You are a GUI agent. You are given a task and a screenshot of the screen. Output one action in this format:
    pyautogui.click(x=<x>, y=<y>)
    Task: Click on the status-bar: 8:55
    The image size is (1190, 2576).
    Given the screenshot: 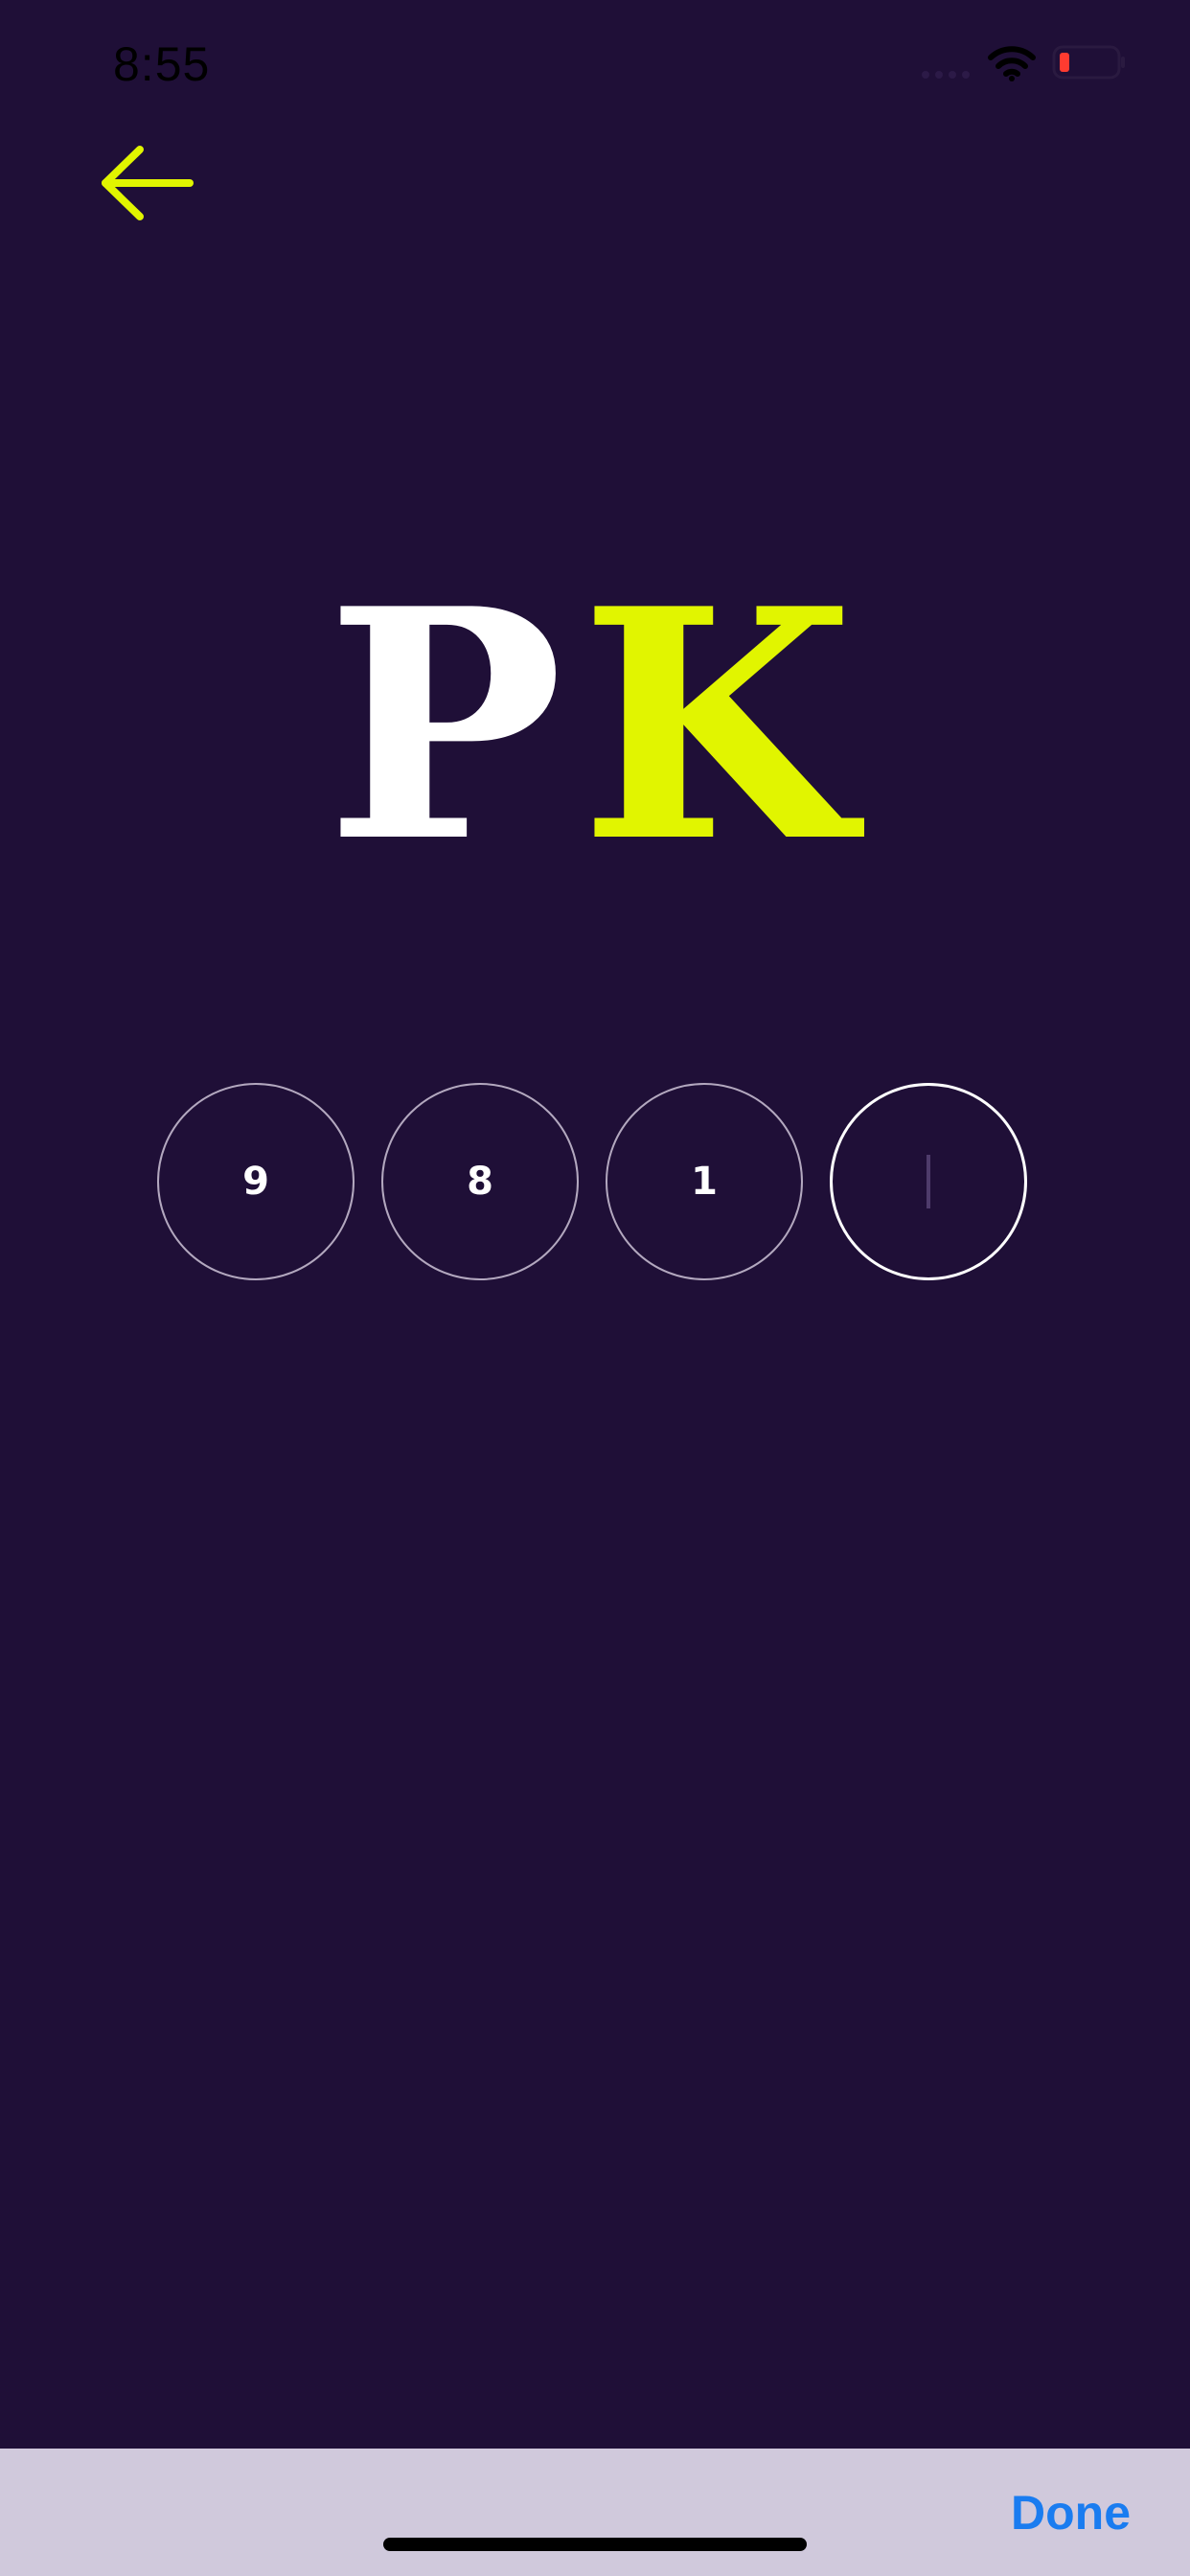 What is the action you would take?
    pyautogui.click(x=595, y=67)
    